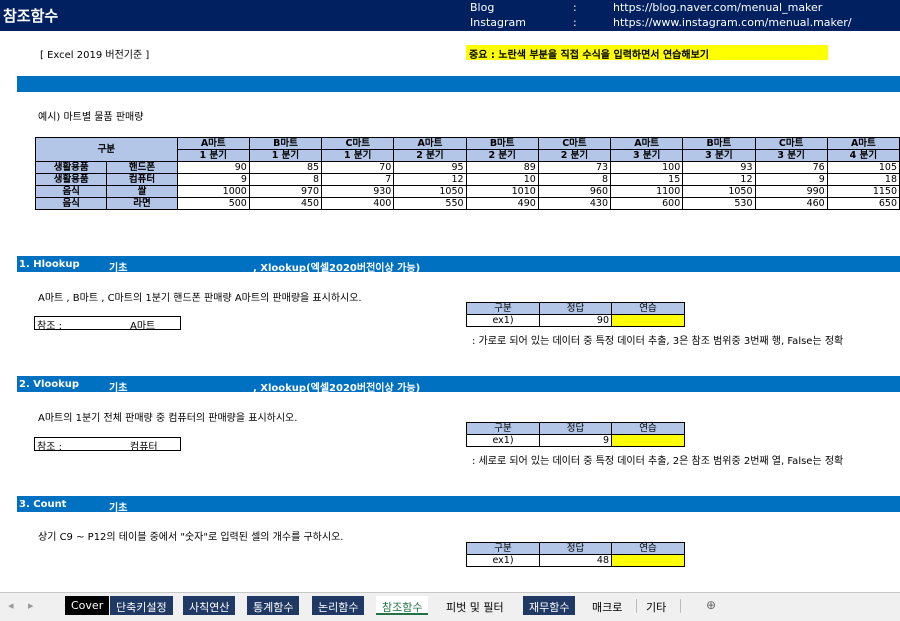  What do you see at coordinates (142, 203) in the screenshot?
I see `row-item: 라면` at bounding box center [142, 203].